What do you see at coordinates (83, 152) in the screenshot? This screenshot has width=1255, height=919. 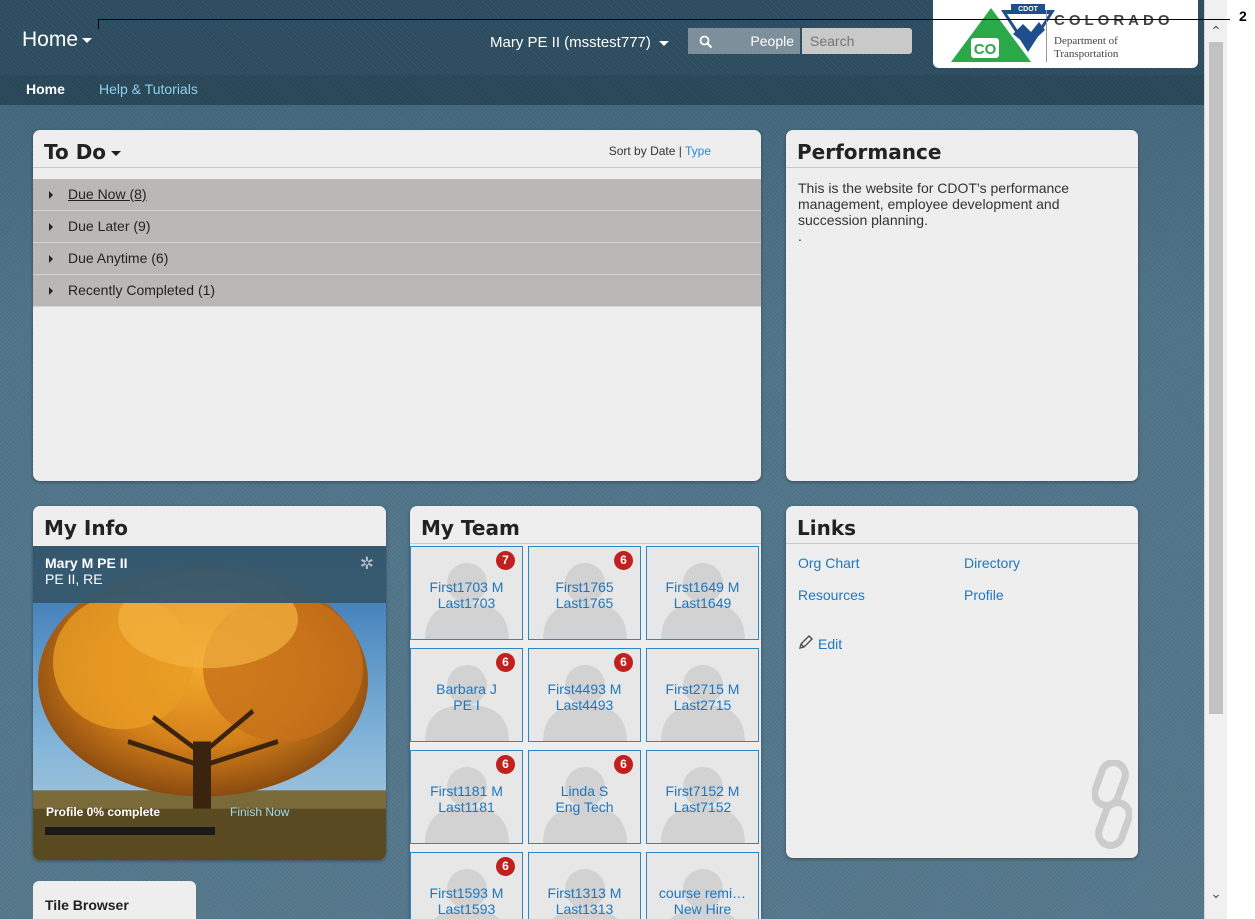 I see `todo-title: To Do` at bounding box center [83, 152].